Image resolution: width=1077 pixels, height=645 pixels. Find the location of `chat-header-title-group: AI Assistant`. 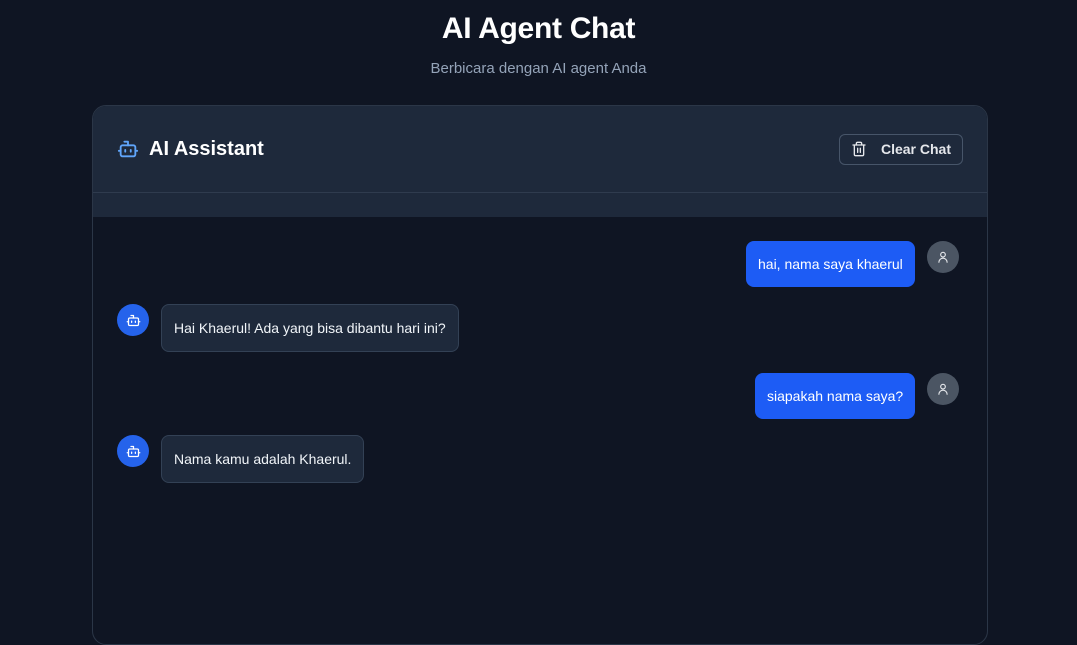

chat-header-title-group: AI Assistant is located at coordinates (190, 149).